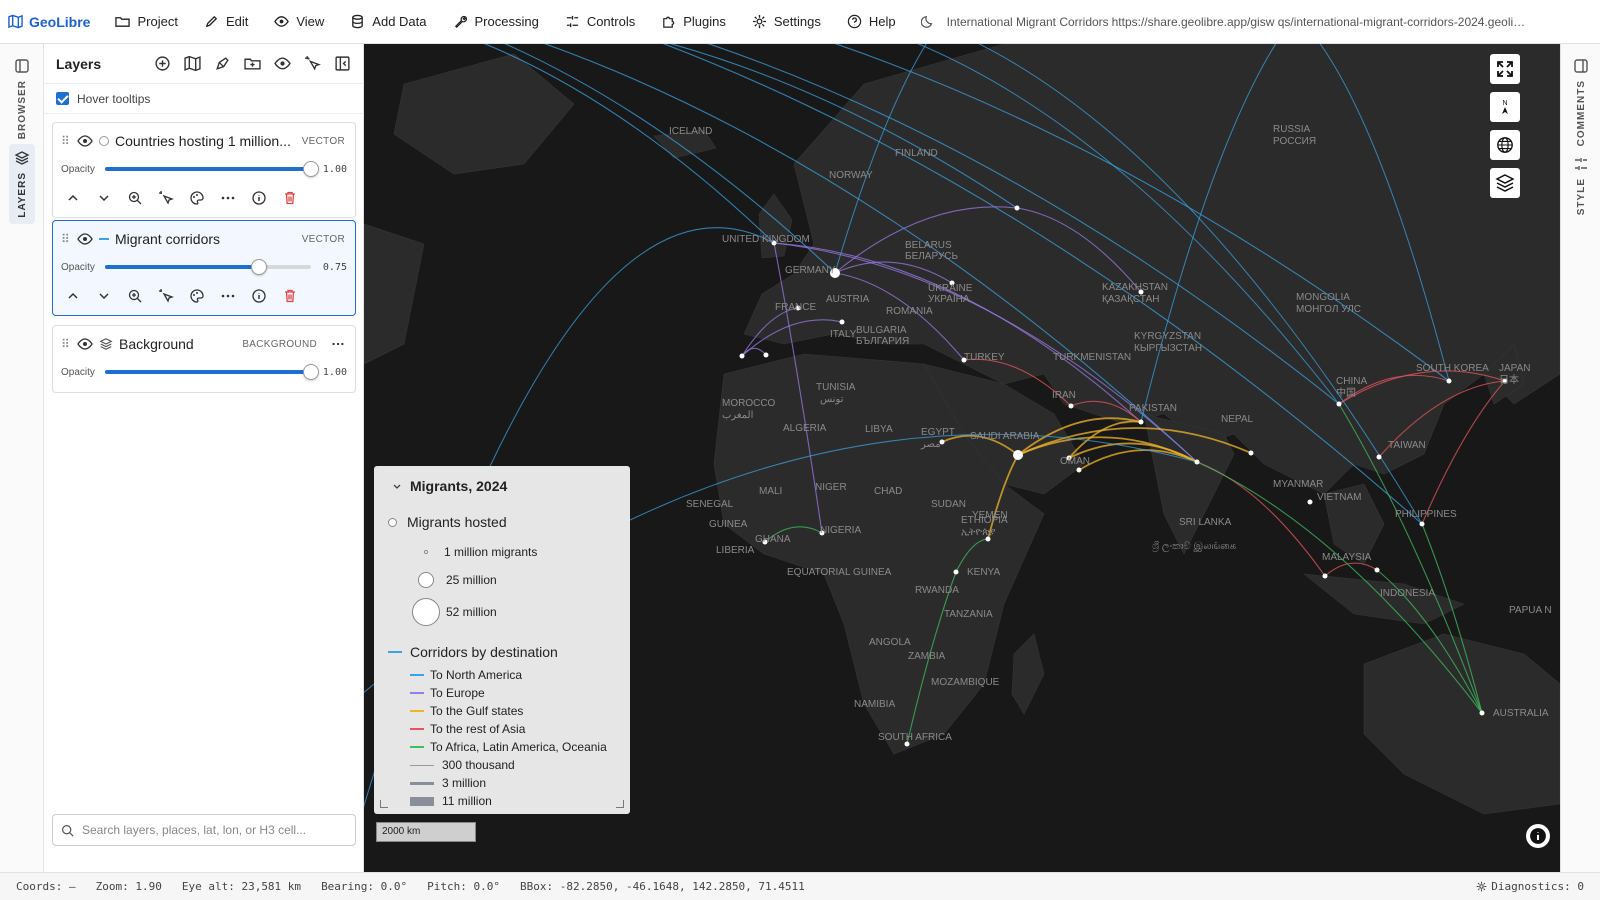  Describe the element at coordinates (282, 63) in the screenshot. I see `eye-icon` at that location.